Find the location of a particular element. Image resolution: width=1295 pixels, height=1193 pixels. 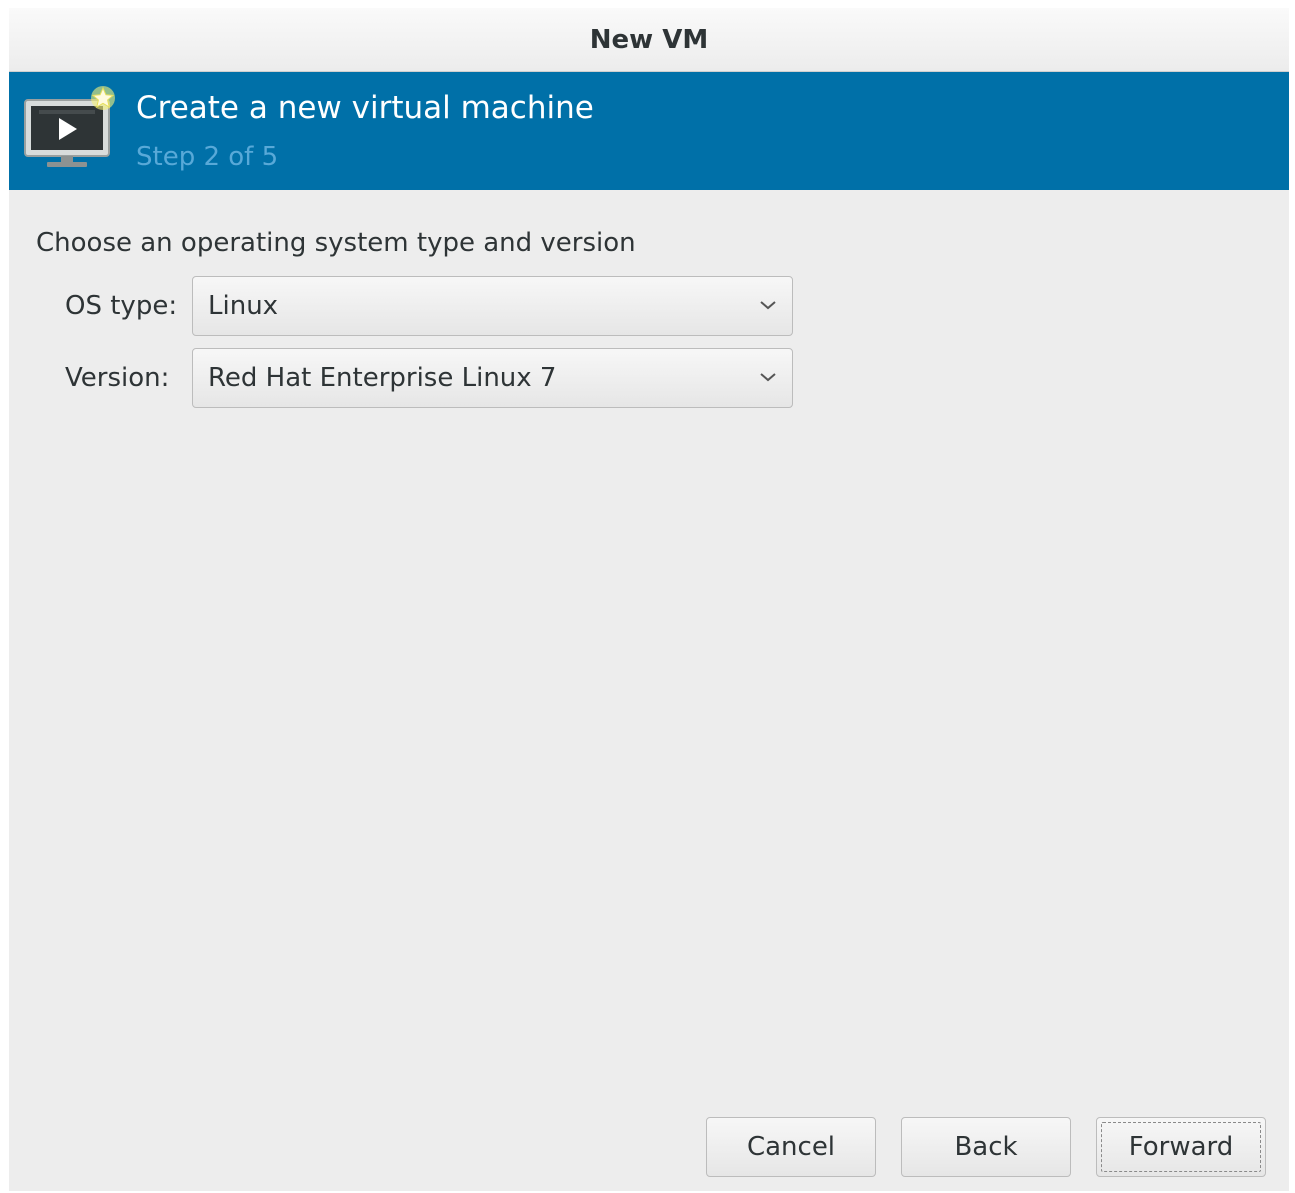

window-title: New VM is located at coordinates (649, 40).